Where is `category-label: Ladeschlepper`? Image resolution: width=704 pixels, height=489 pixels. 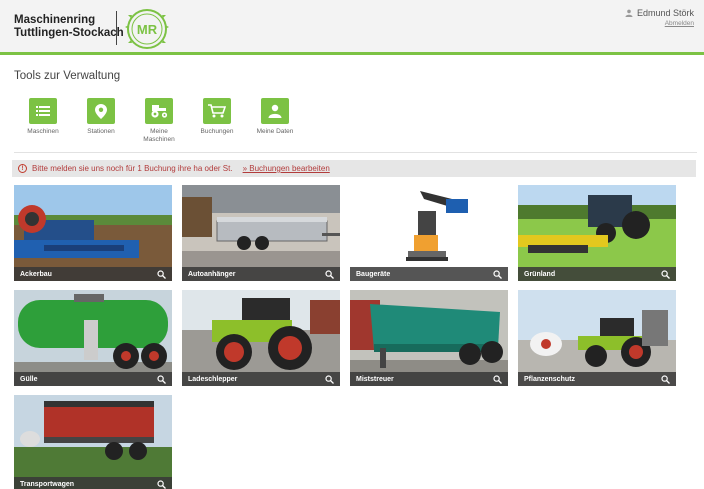
category-label: Ladeschlepper is located at coordinates (213, 379).